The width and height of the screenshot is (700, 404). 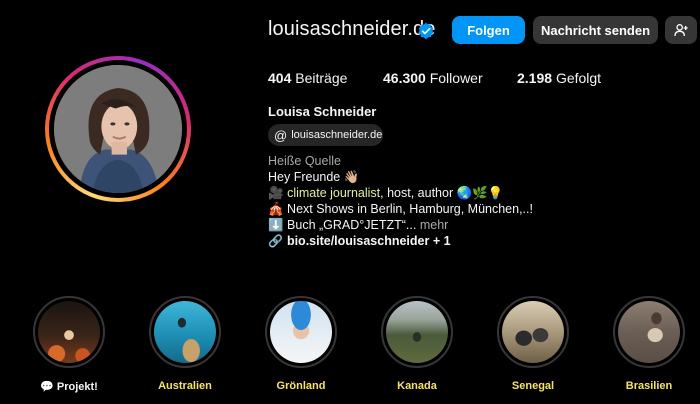 What do you see at coordinates (69, 386) in the screenshot?
I see `highlight-projekt-label: 💬 Projekt!` at bounding box center [69, 386].